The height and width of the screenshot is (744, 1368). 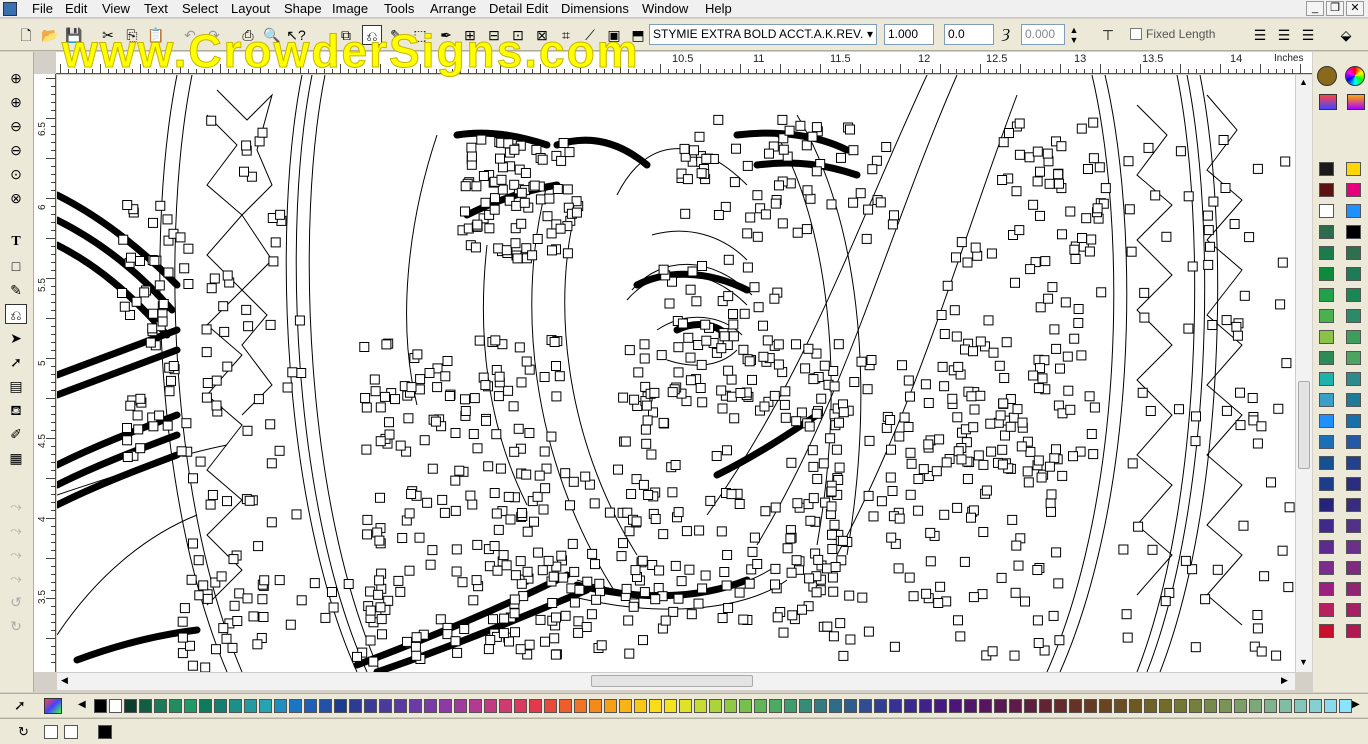 I want to click on menu-arrange: Arrange, so click(x=453, y=9).